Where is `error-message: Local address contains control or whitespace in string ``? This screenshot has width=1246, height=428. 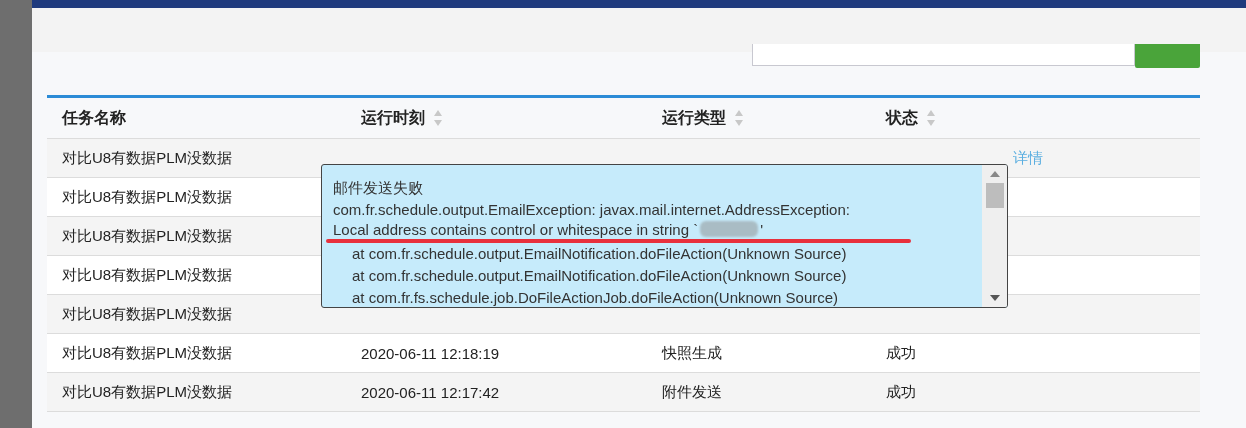
error-message: Local address contains control or whitespace in string ` is located at coordinates (516, 229).